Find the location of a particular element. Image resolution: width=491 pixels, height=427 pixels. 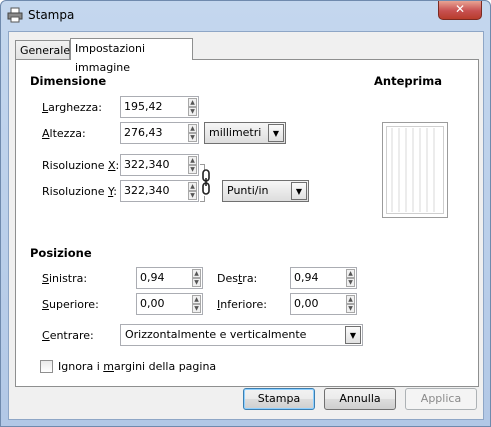

tab-label: Generale is located at coordinates (45, 50).